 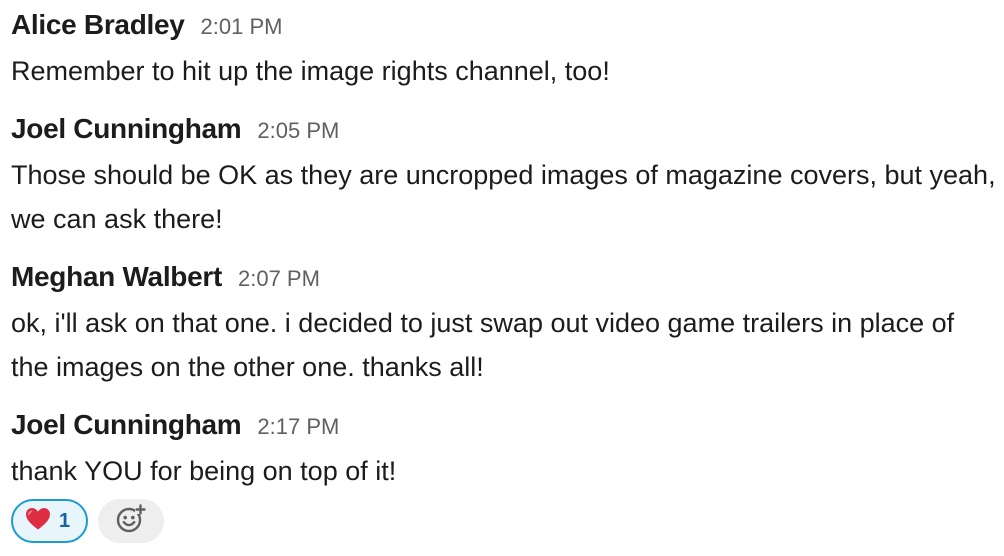 What do you see at coordinates (98, 25) in the screenshot?
I see `author-name: Alice Bradley` at bounding box center [98, 25].